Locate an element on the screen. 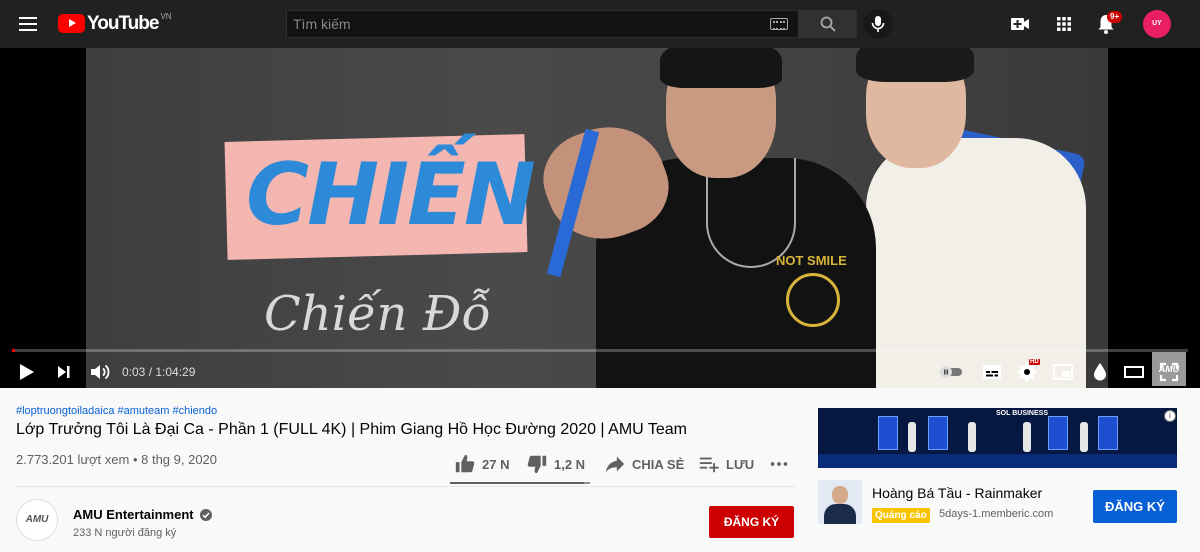 This screenshot has height=552, width=1200. search-button is located at coordinates (828, 24).